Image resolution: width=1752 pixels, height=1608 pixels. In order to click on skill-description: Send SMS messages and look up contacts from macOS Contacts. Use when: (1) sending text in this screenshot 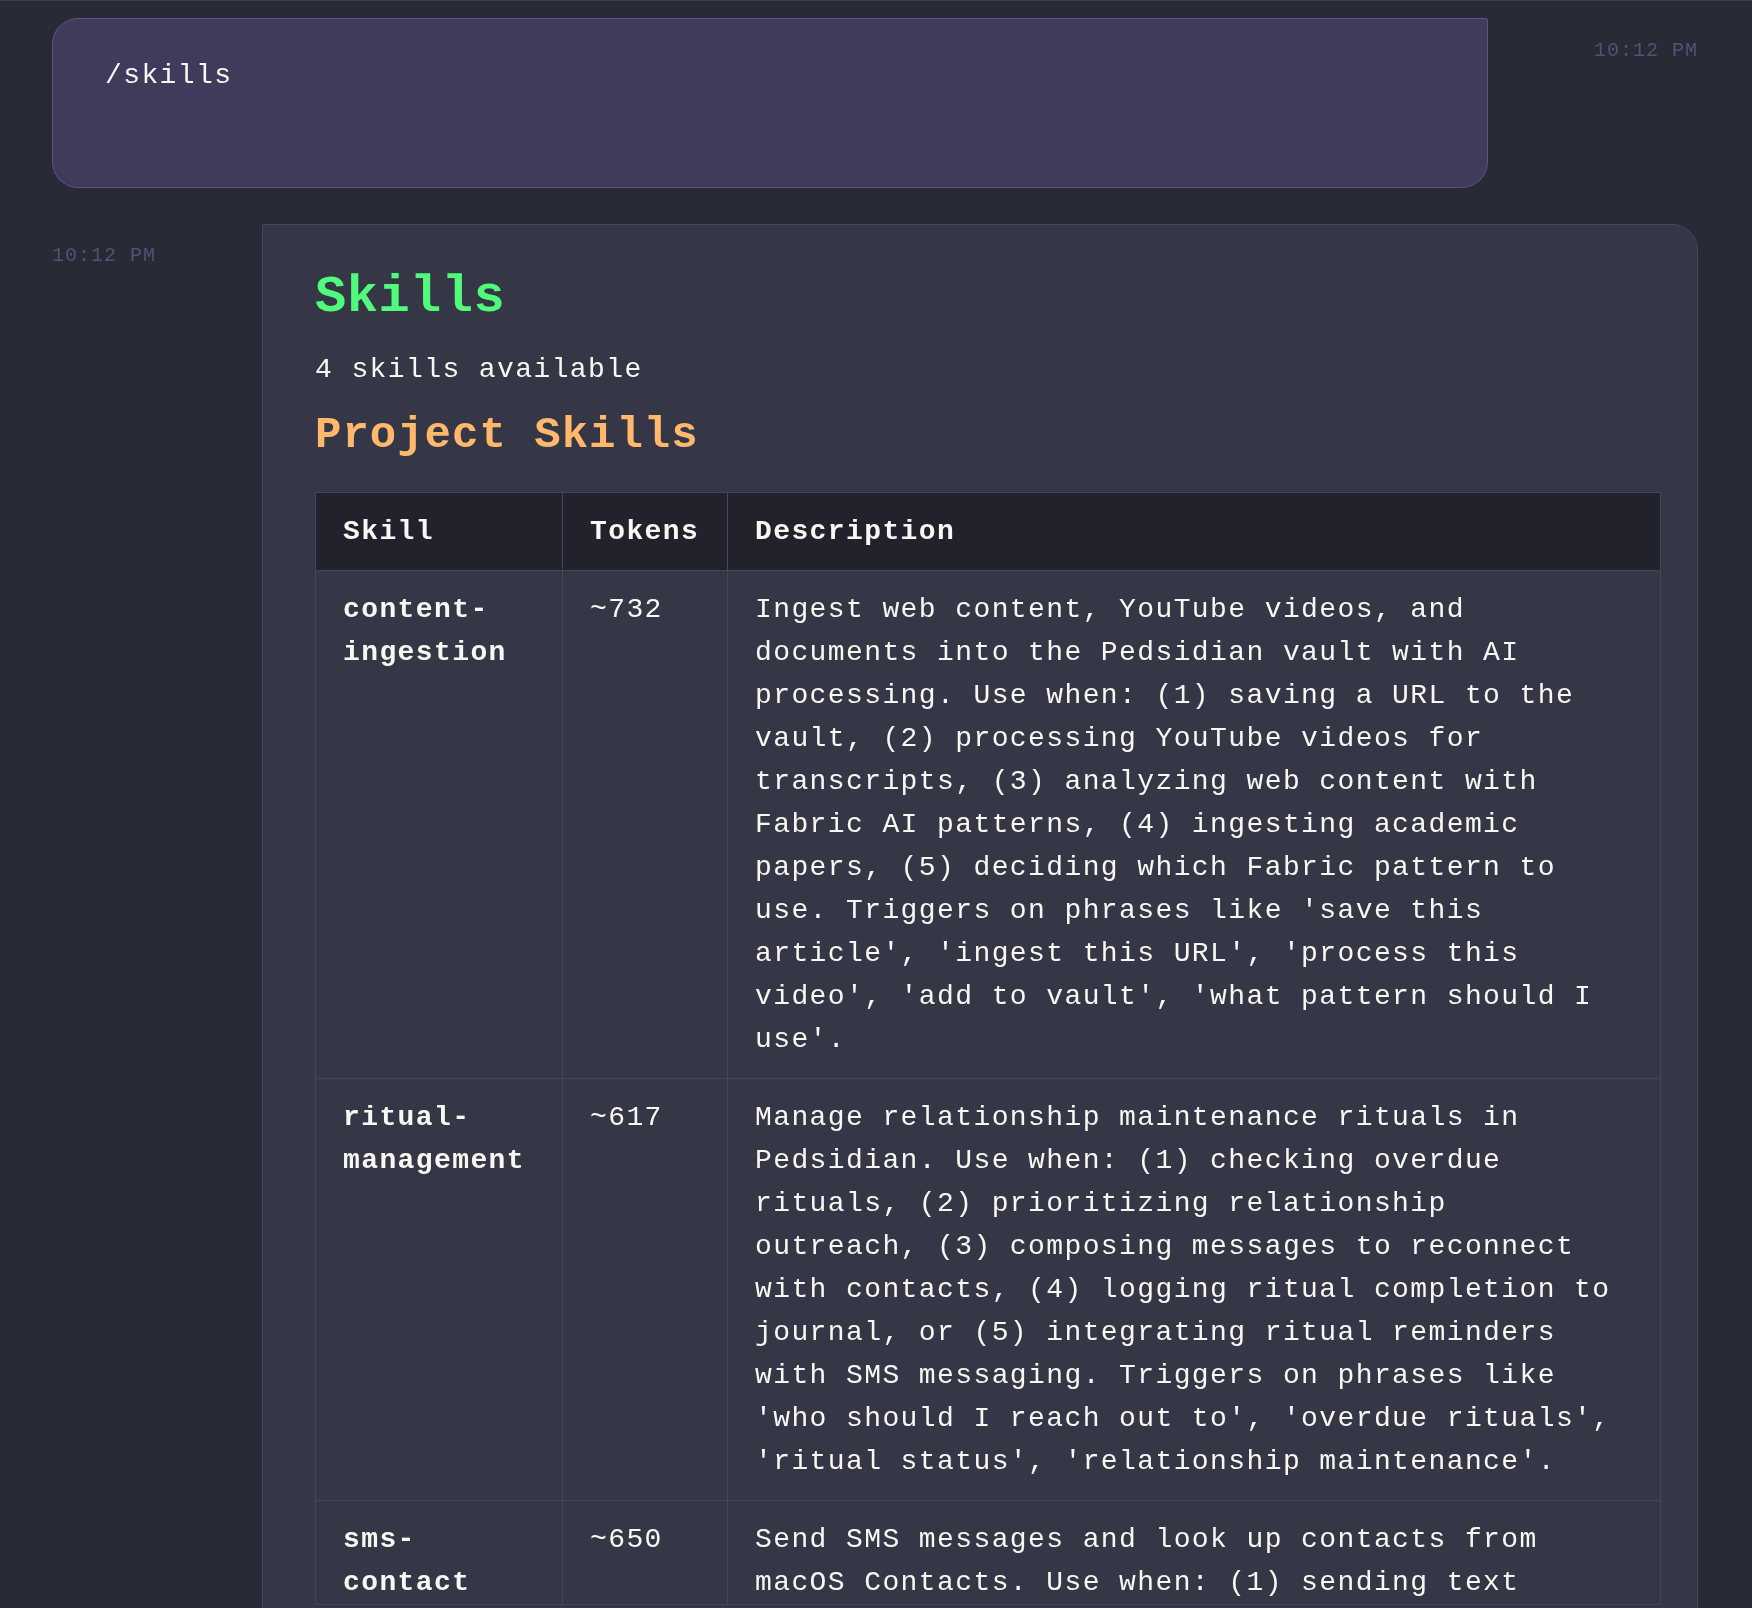, I will do `click(1194, 1552)`.